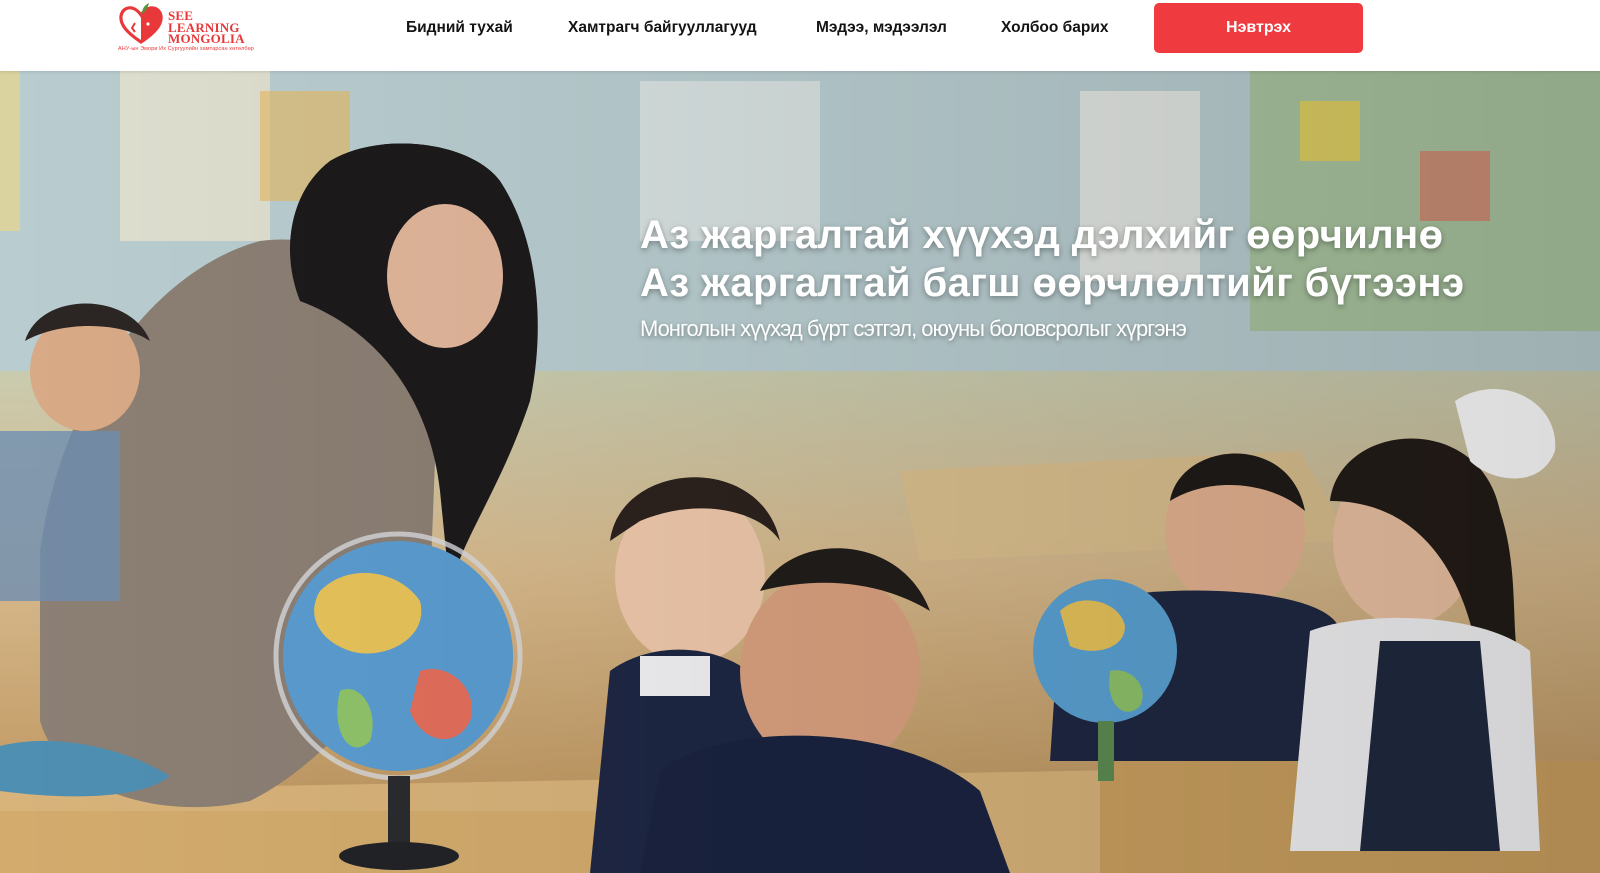 The height and width of the screenshot is (873, 1600). Describe the element at coordinates (1055, 28) in the screenshot. I see `nav-link-contact: Холбоо барих` at that location.